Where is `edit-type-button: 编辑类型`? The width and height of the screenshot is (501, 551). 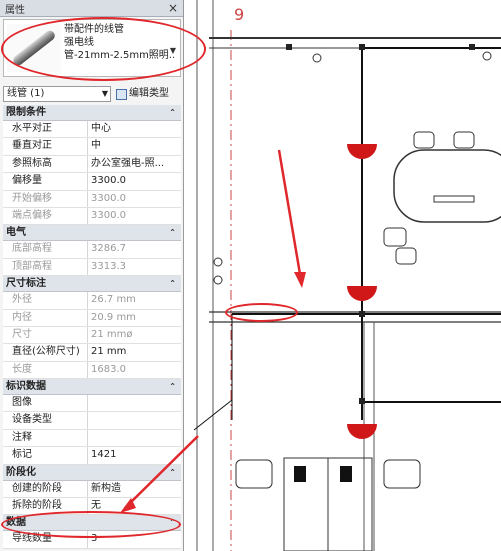 edit-type-button: 编辑类型 is located at coordinates (142, 94).